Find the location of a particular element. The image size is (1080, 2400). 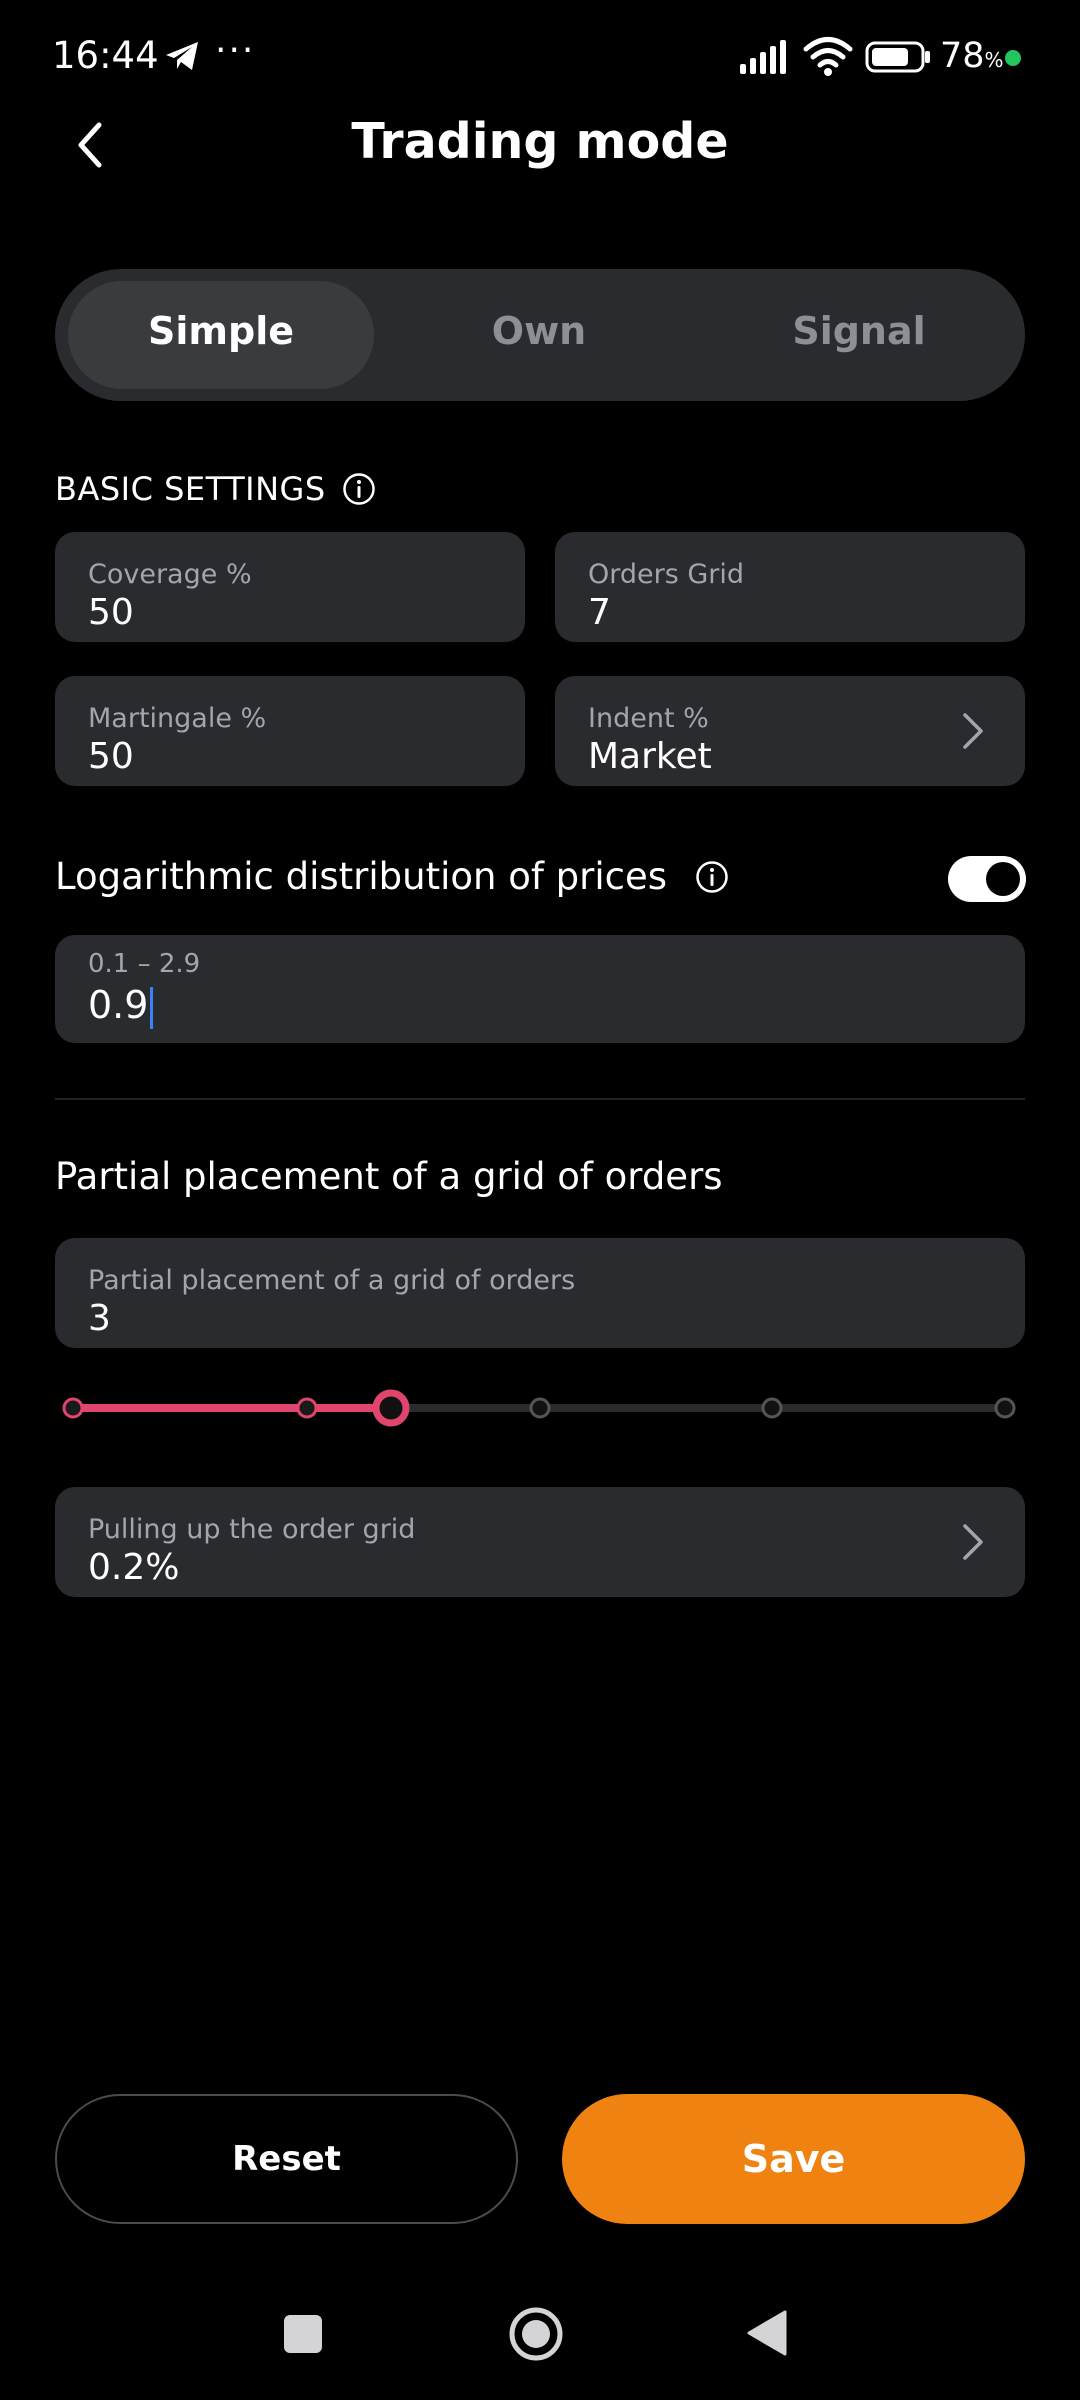

reset-button: Reset is located at coordinates (286, 2159).